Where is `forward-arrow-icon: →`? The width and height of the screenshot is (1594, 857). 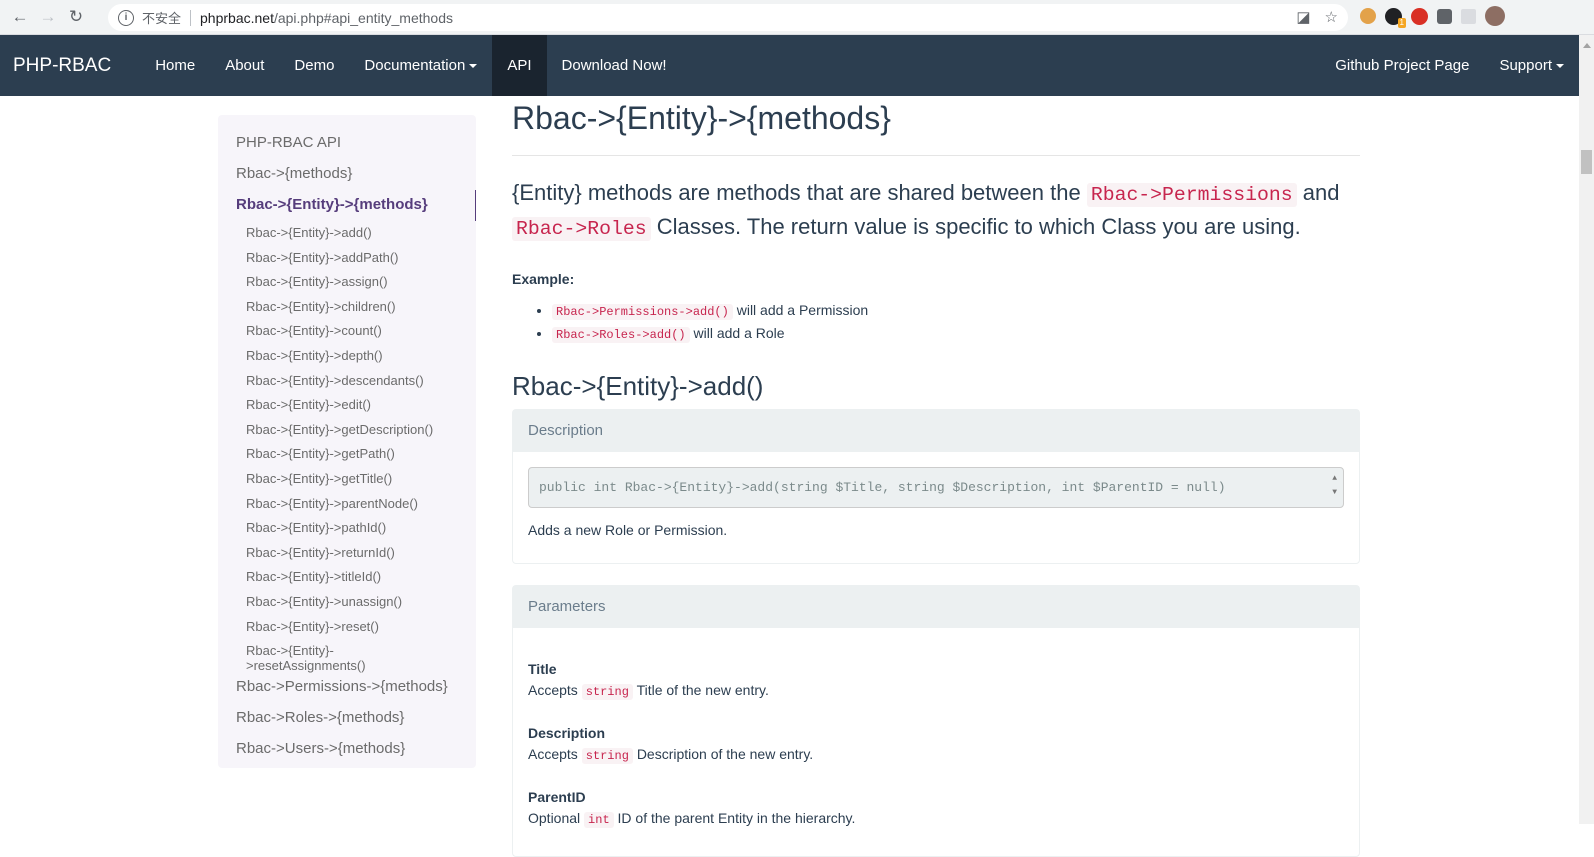
forward-arrow-icon: → is located at coordinates (48, 17).